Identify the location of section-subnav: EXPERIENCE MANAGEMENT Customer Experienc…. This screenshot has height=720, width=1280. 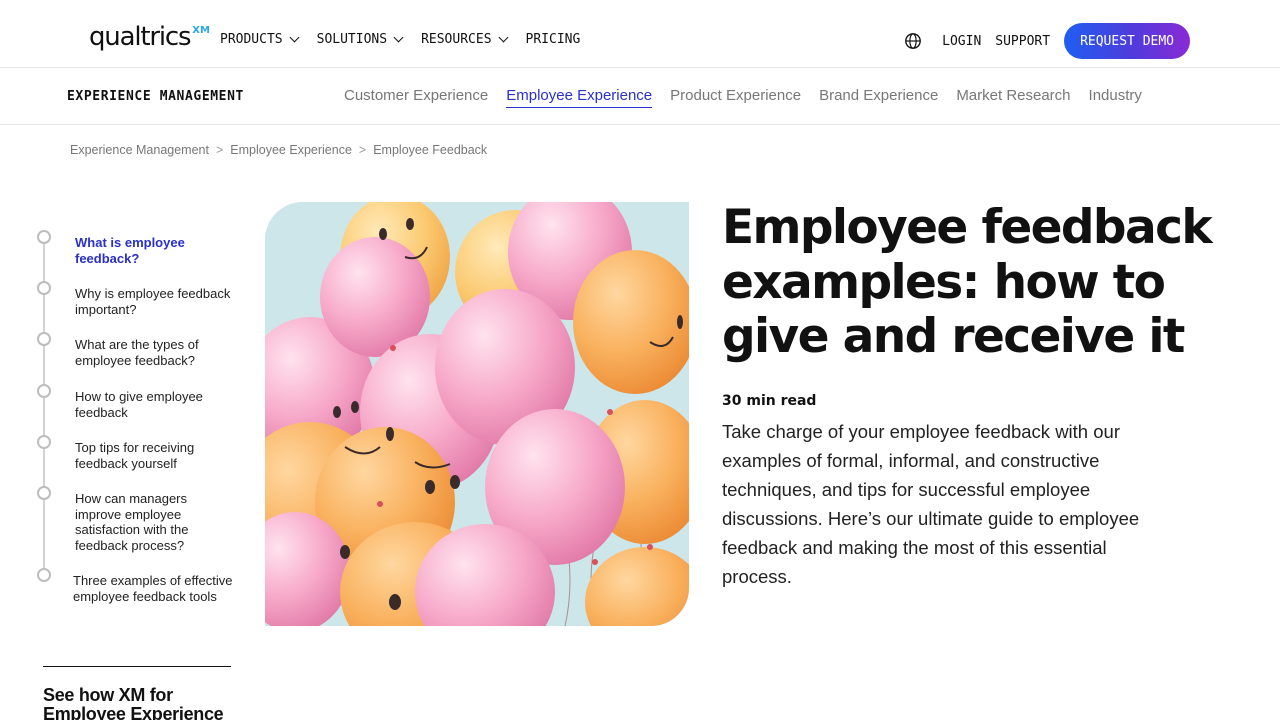
(640, 96).